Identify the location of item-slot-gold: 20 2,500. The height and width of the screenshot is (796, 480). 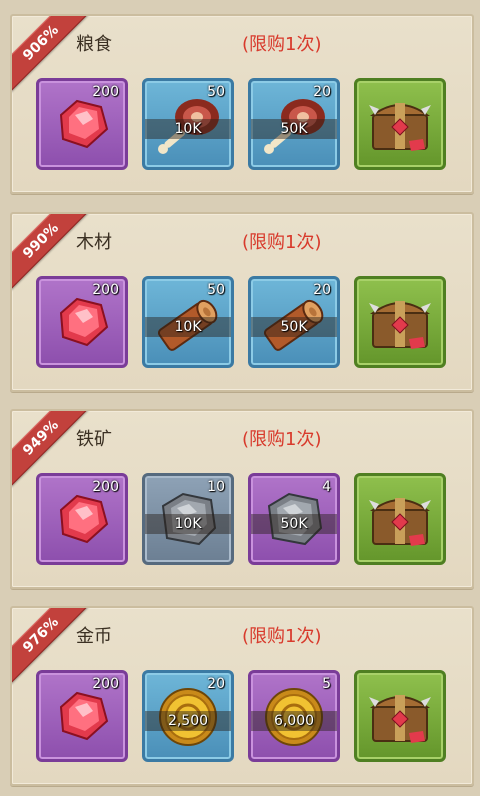
(188, 716).